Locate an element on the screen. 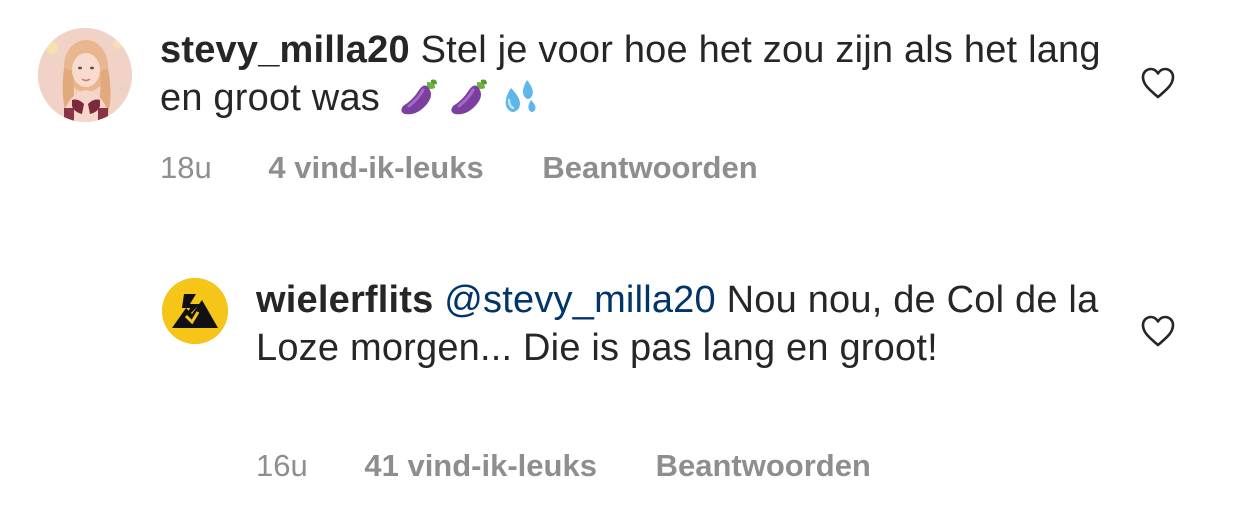 Image resolution: width=1242 pixels, height=522 pixels. mention-link: @stevy_milla20 is located at coordinates (580, 300).